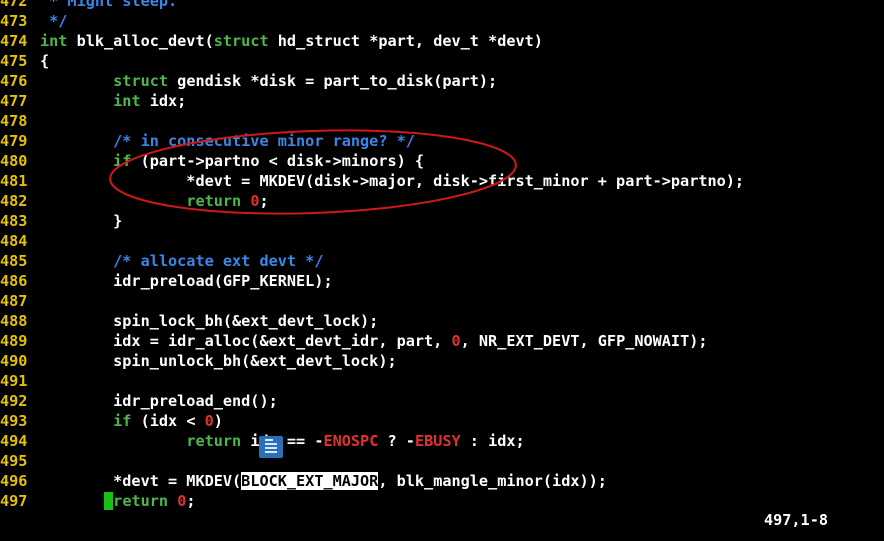 The width and height of the screenshot is (884, 541). What do you see at coordinates (492, 481) in the screenshot?
I see `code-token: , blk_mangle_minor(idx));` at bounding box center [492, 481].